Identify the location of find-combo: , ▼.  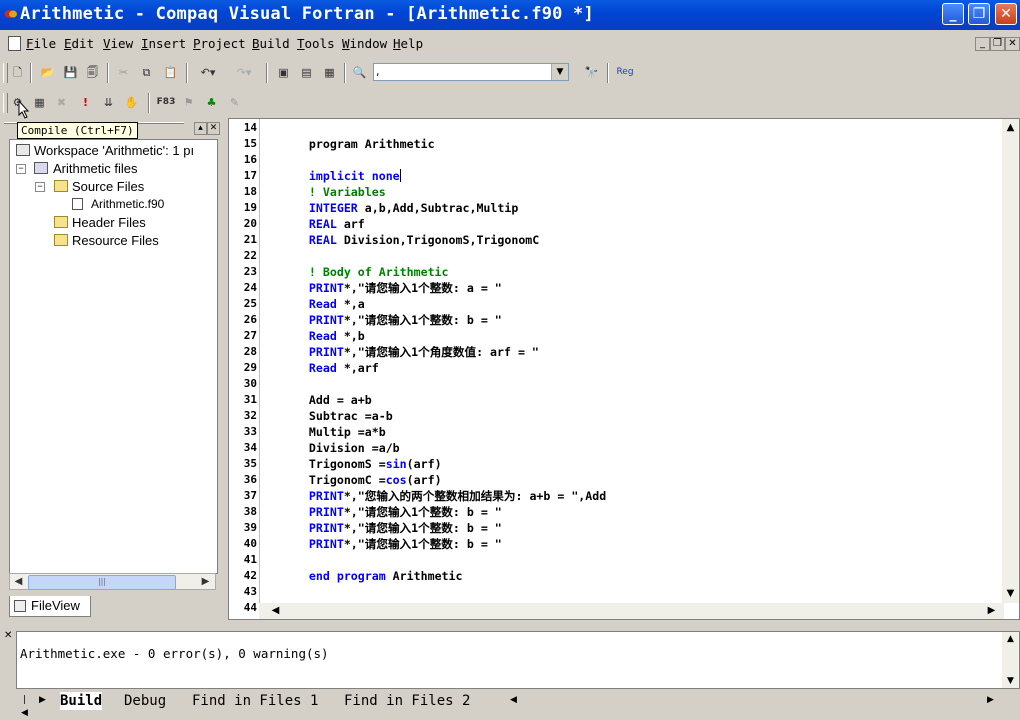
(471, 72).